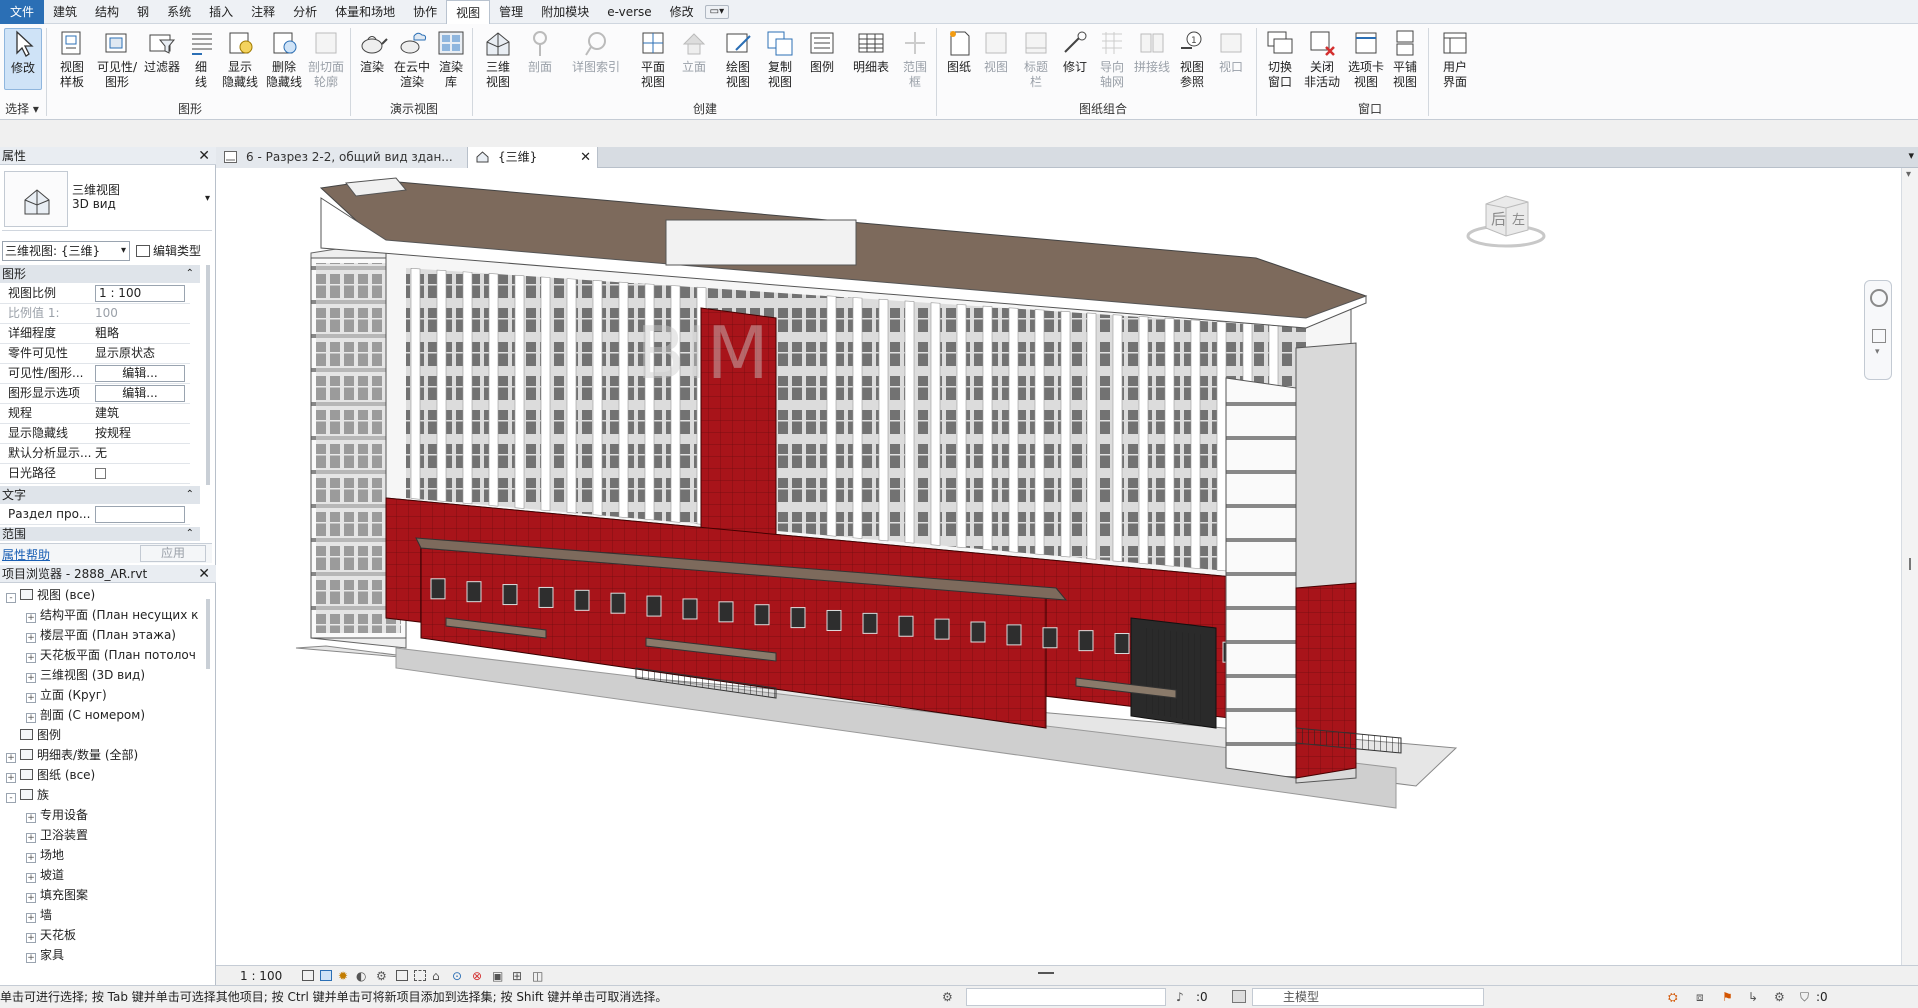  What do you see at coordinates (162, 51) in the screenshot?
I see `filters-button: 过滤器` at bounding box center [162, 51].